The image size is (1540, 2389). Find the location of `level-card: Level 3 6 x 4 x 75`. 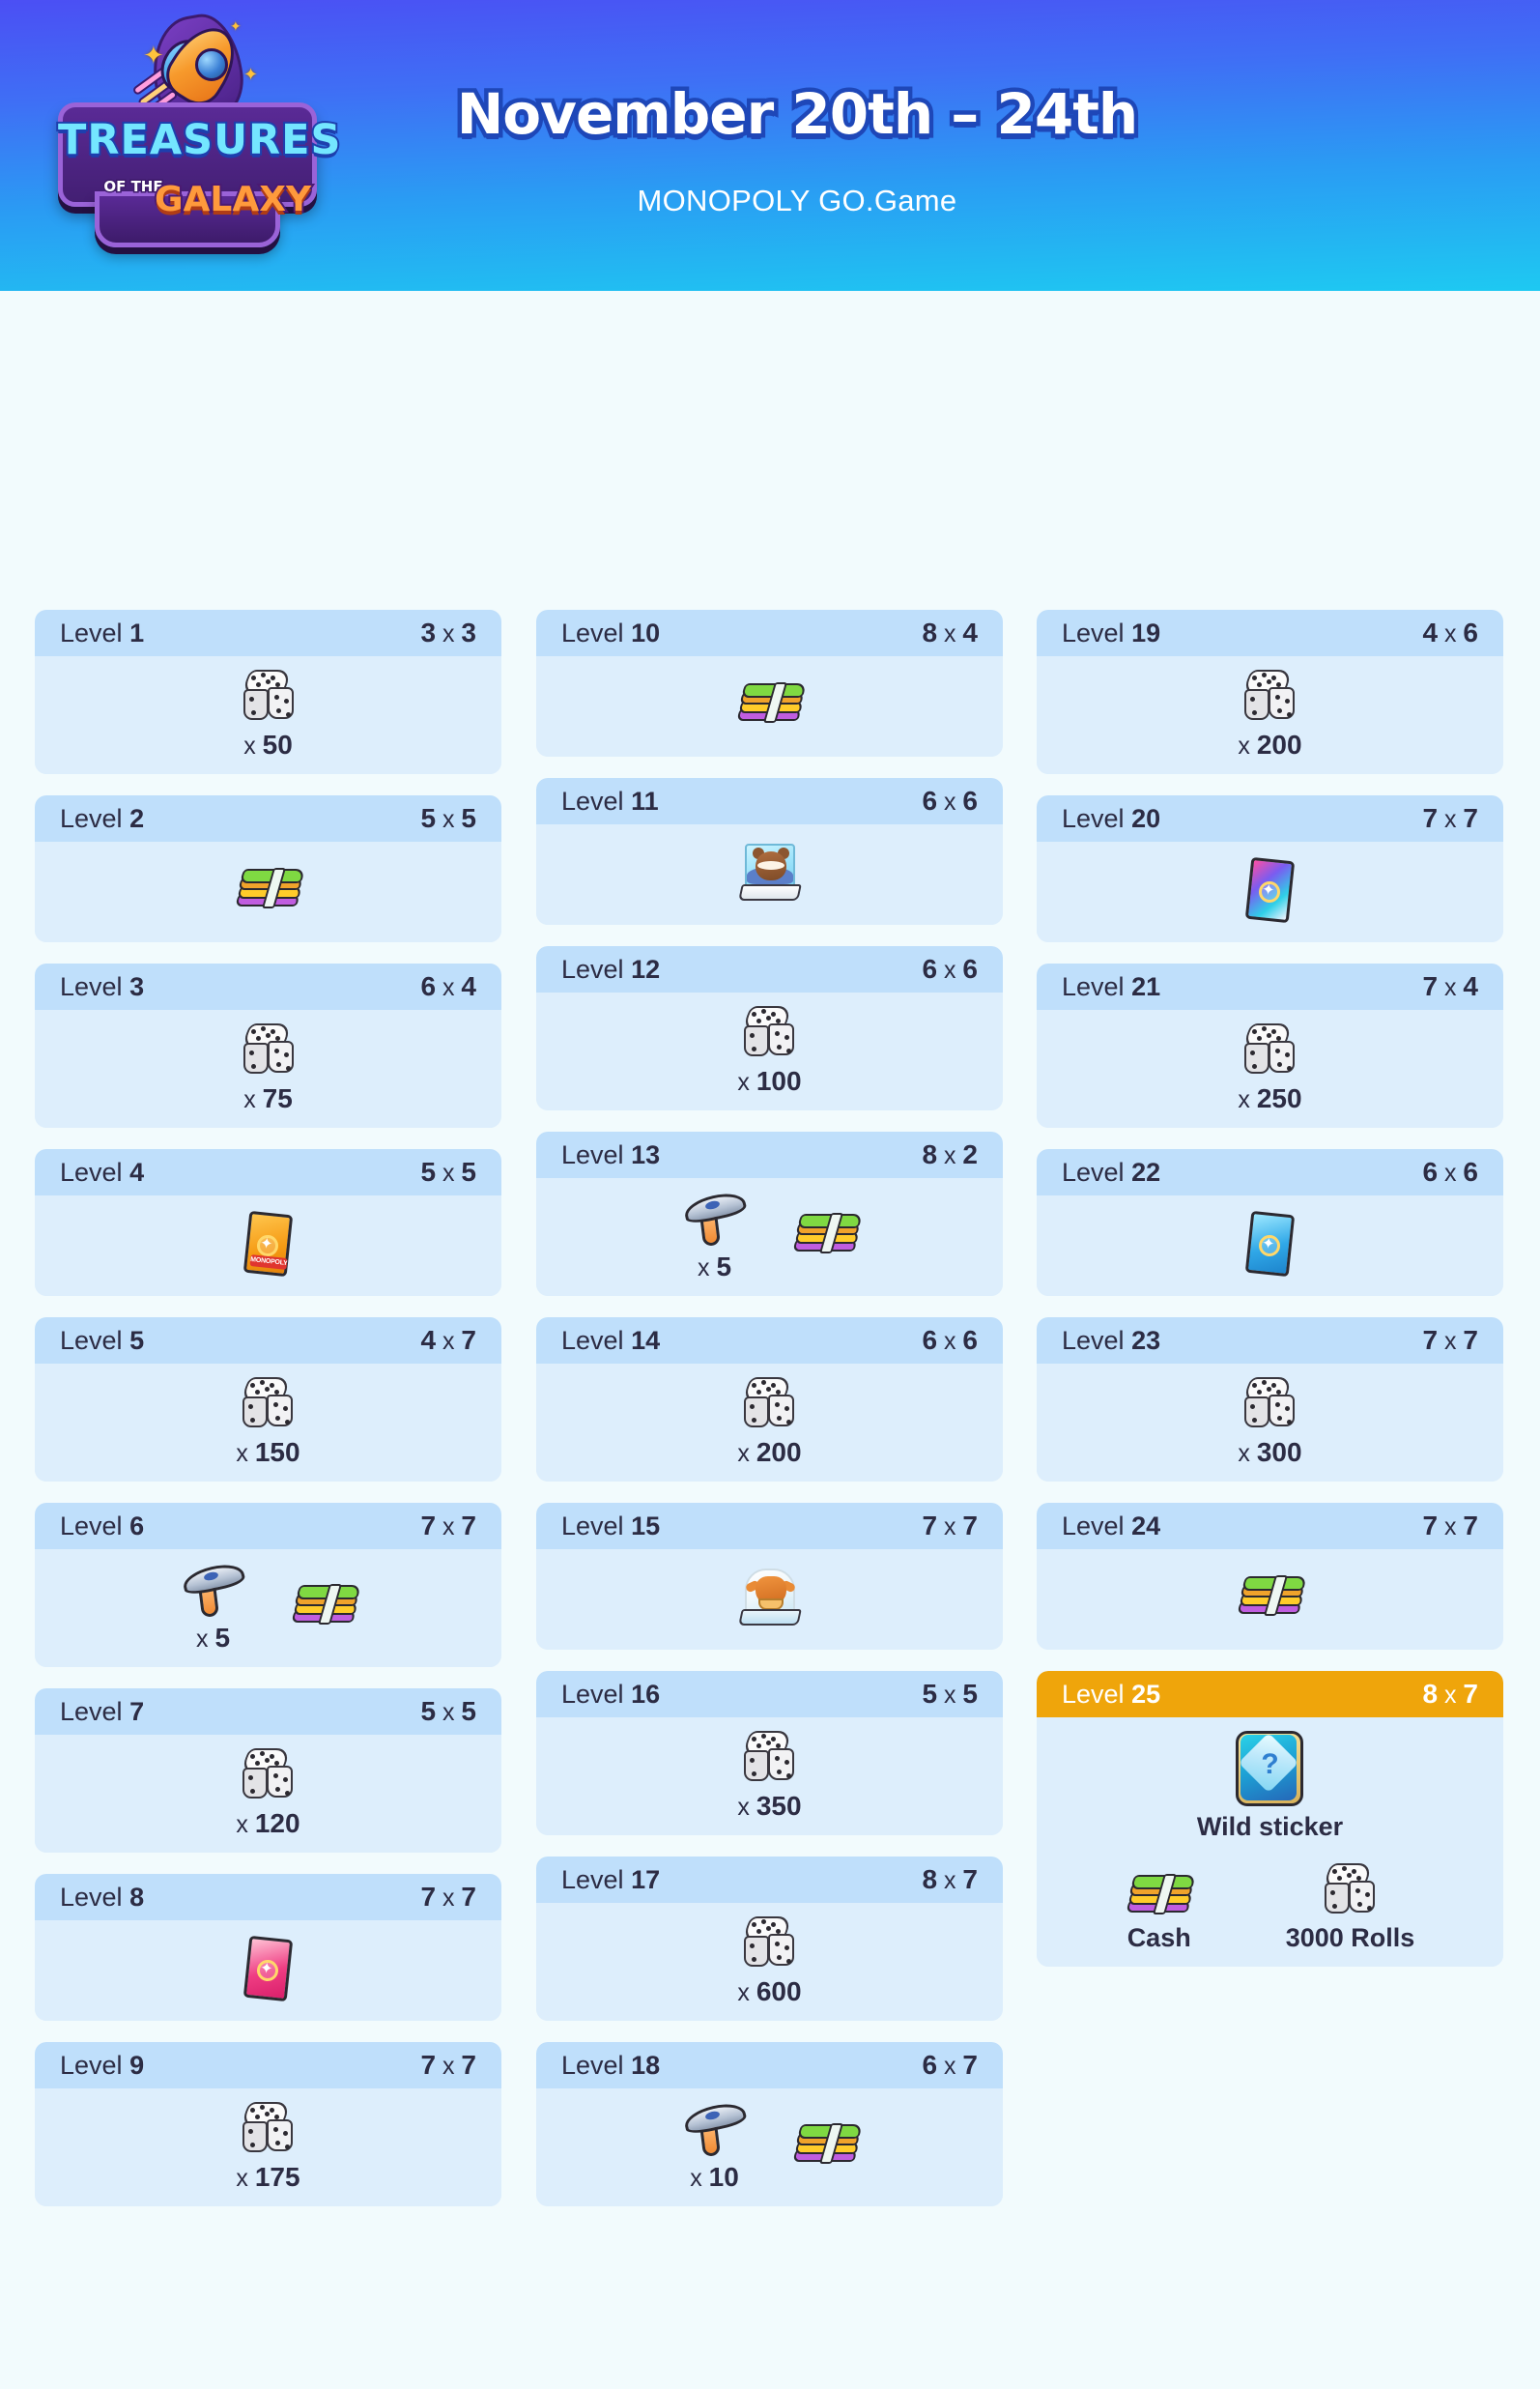

level-card: Level 3 6 x 4 x 75 is located at coordinates (268, 1046).